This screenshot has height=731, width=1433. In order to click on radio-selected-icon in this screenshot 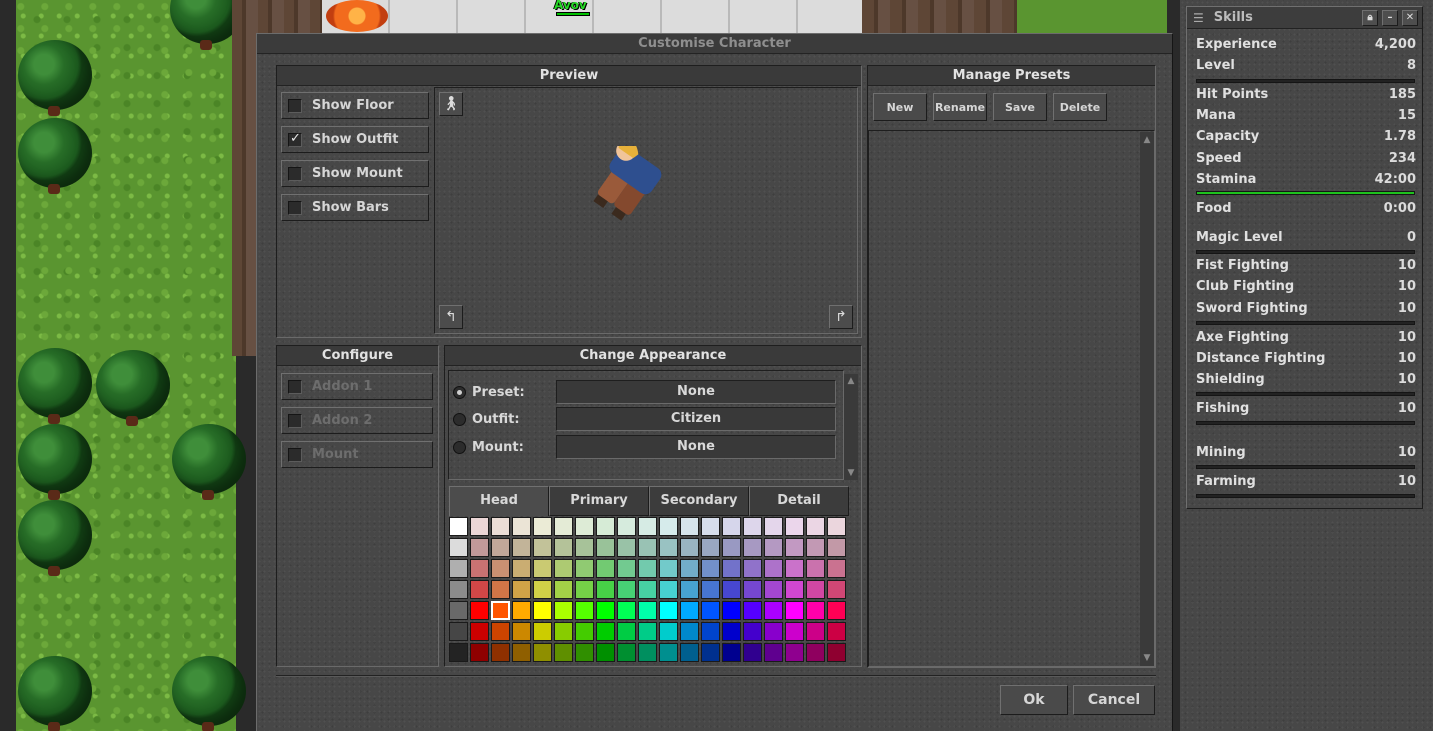, I will do `click(459, 392)`.